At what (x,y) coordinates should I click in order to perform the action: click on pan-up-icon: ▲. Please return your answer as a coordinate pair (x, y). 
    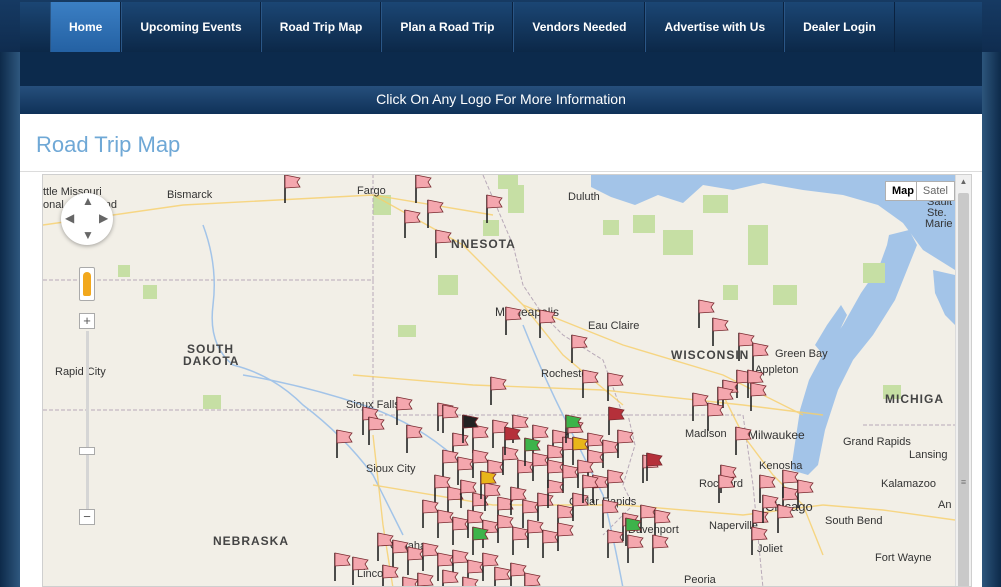
    Looking at the image, I should click on (88, 201).